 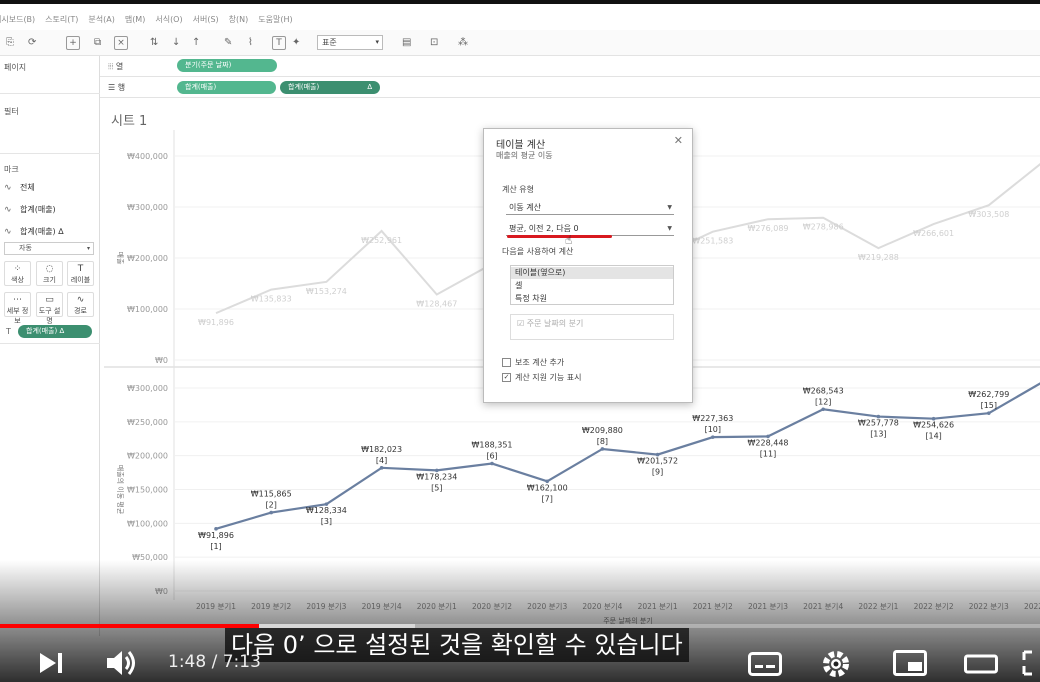 What do you see at coordinates (161, 360) in the screenshot?
I see `top-ytick-label: ₩0` at bounding box center [161, 360].